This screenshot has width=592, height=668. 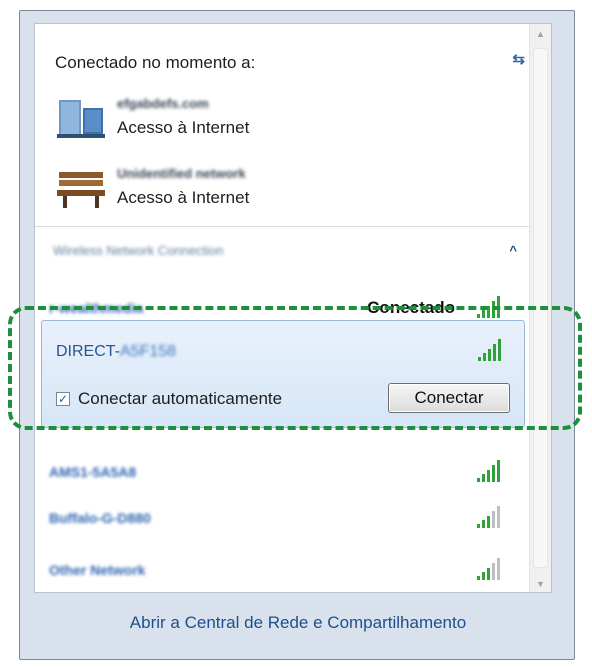 What do you see at coordinates (283, 570) in the screenshot?
I see `network-item: Other Network` at bounding box center [283, 570].